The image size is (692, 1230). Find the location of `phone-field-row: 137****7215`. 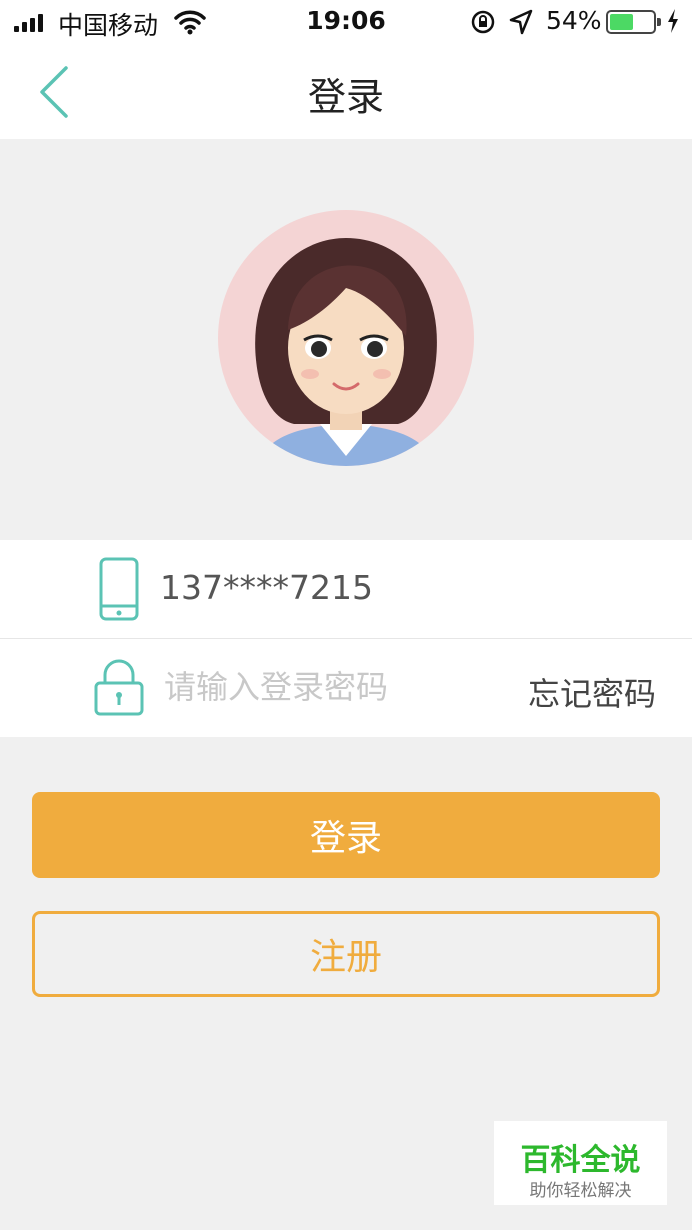

phone-field-row: 137****7215 is located at coordinates (346, 589).